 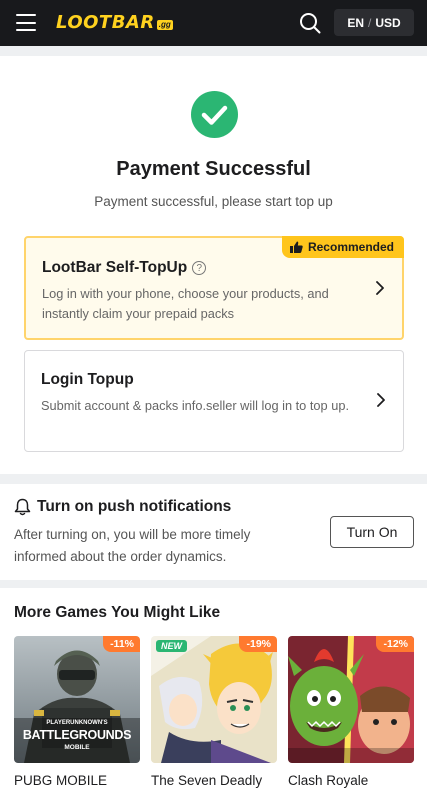 I want to click on self-topup-title: LootBar Self-TopUp, so click(x=115, y=267).